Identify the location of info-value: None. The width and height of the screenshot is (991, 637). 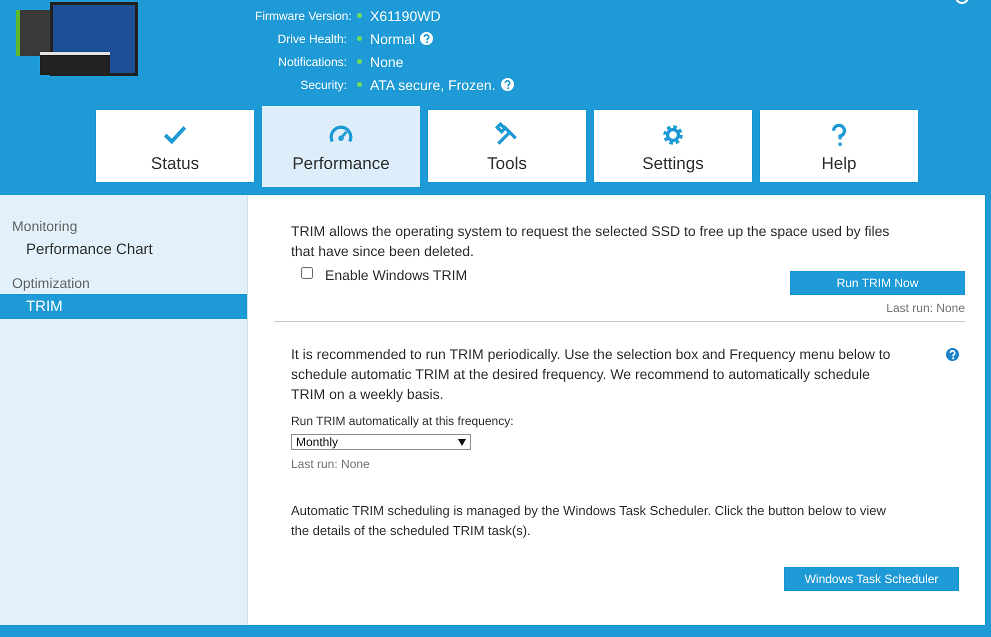
(387, 62).